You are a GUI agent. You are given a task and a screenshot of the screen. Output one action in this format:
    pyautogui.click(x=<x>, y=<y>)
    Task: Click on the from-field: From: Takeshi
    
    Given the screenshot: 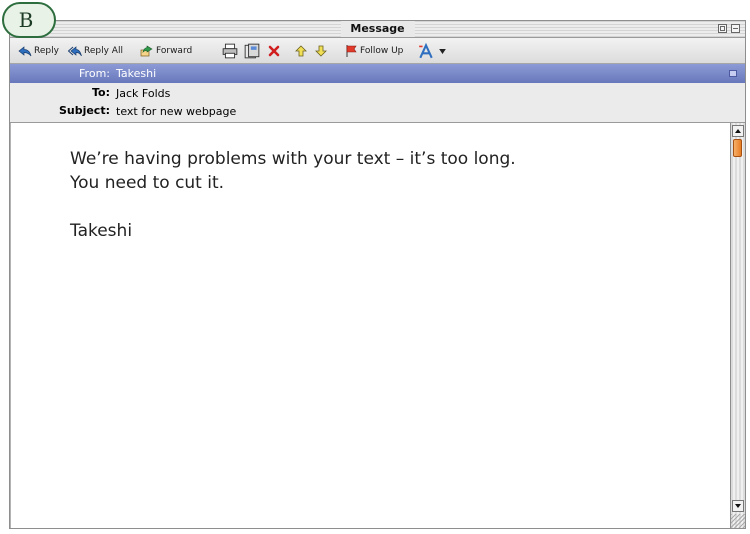 What is the action you would take?
    pyautogui.click(x=377, y=73)
    